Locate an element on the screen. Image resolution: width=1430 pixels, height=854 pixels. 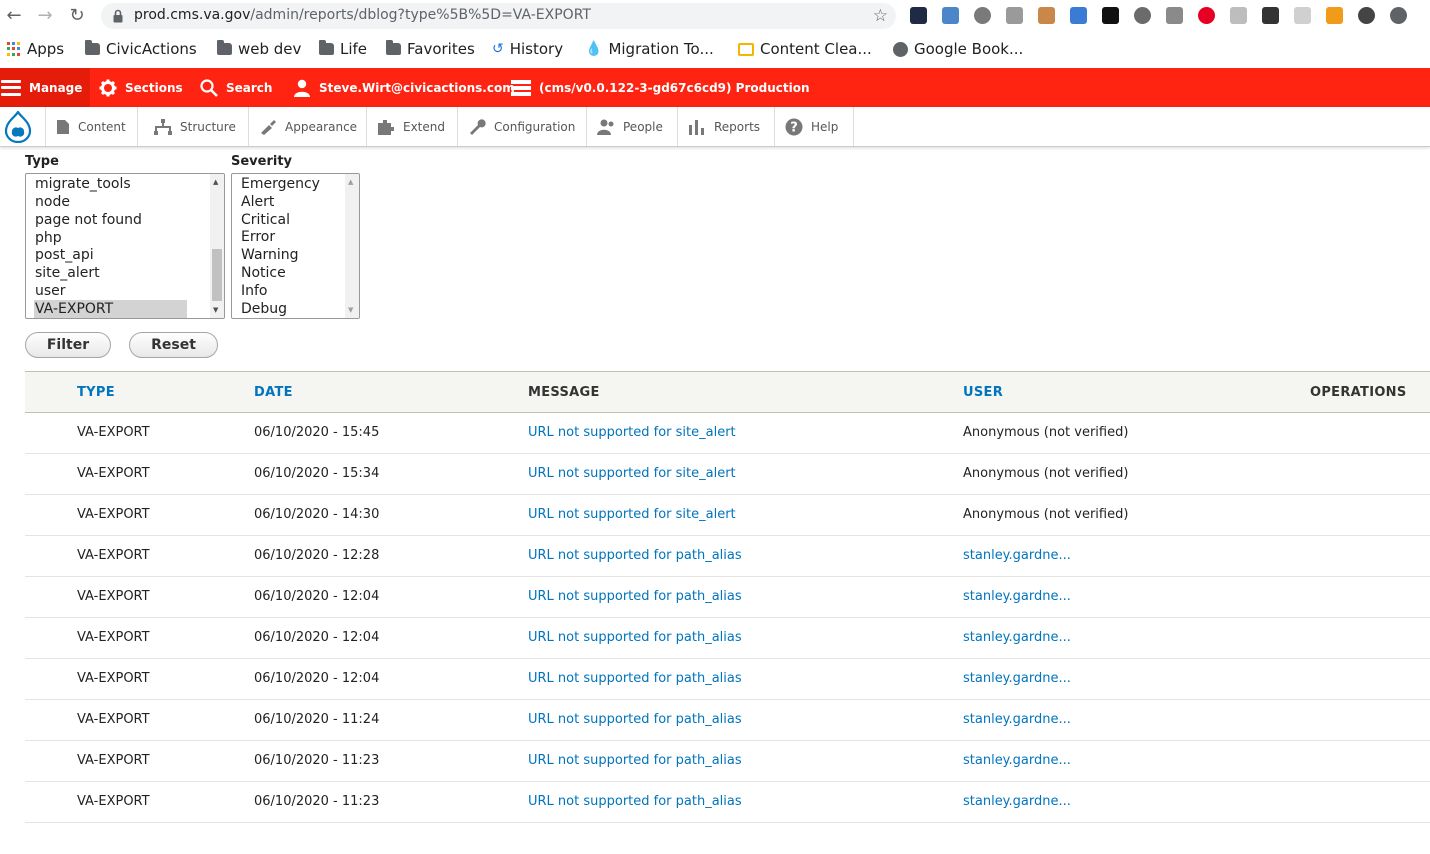
tray-people: People is located at coordinates (632, 126).